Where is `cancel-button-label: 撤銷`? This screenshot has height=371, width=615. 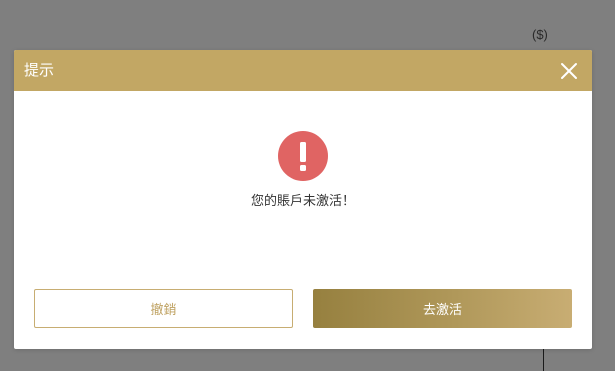 cancel-button-label: 撤銷 is located at coordinates (163, 310).